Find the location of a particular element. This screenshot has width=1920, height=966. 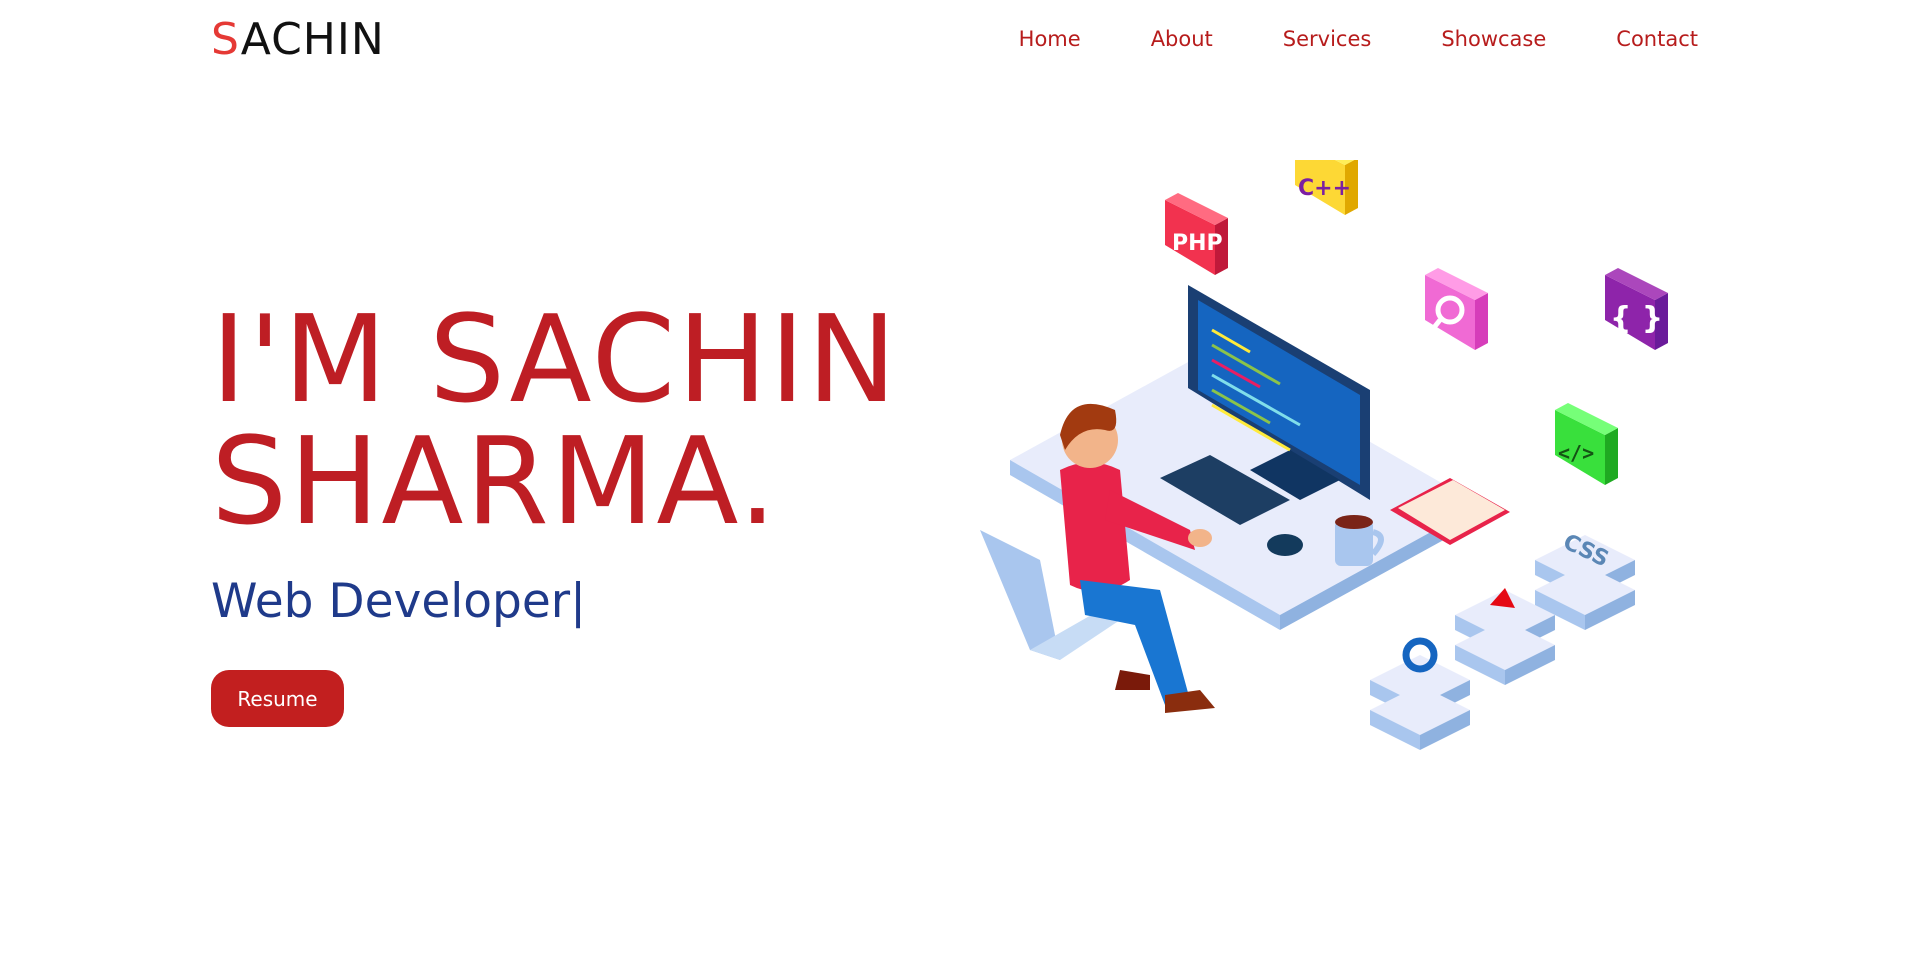

nav-link-services: Services is located at coordinates (1327, 39).